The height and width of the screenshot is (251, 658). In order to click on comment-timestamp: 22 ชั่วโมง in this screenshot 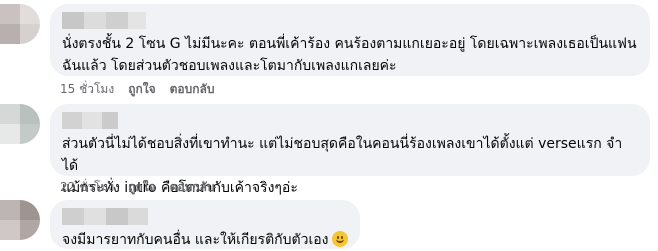, I will do `click(87, 187)`.